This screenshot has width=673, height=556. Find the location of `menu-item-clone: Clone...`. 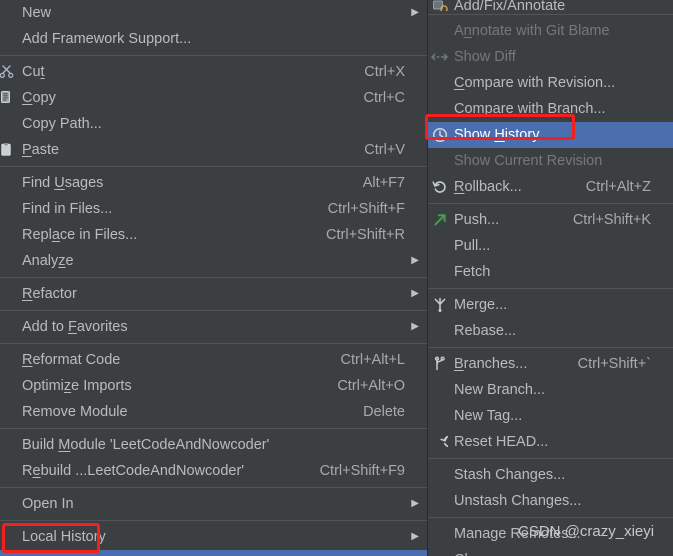

menu-item-clone: Clone... is located at coordinates (550, 551).